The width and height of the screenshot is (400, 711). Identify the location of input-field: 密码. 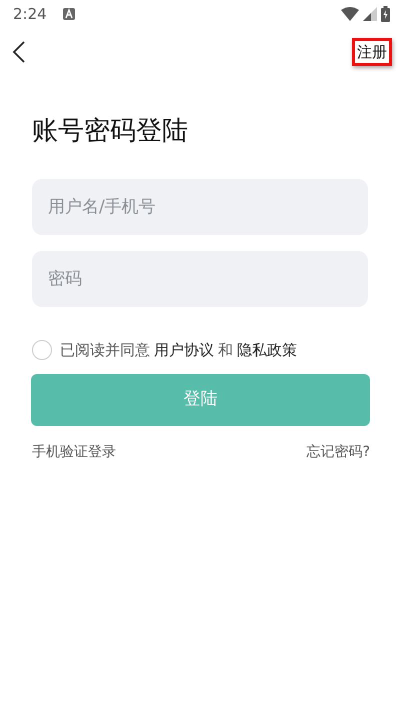
(200, 279).